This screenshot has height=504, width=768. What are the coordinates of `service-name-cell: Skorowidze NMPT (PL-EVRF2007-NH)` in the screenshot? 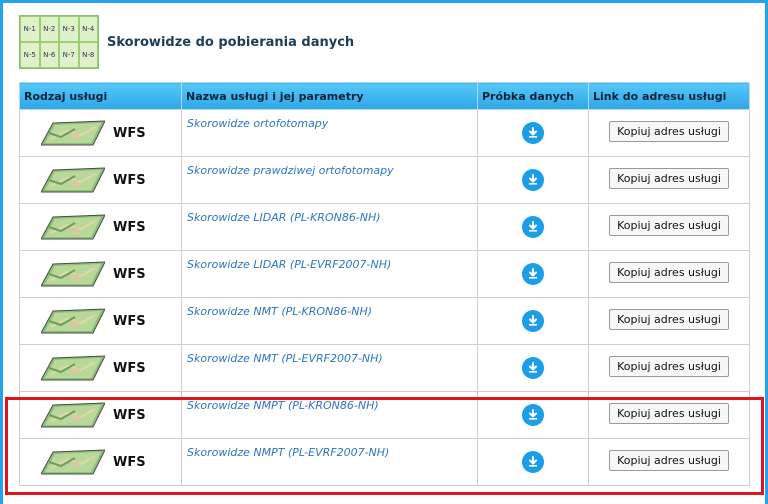 It's located at (329, 462).